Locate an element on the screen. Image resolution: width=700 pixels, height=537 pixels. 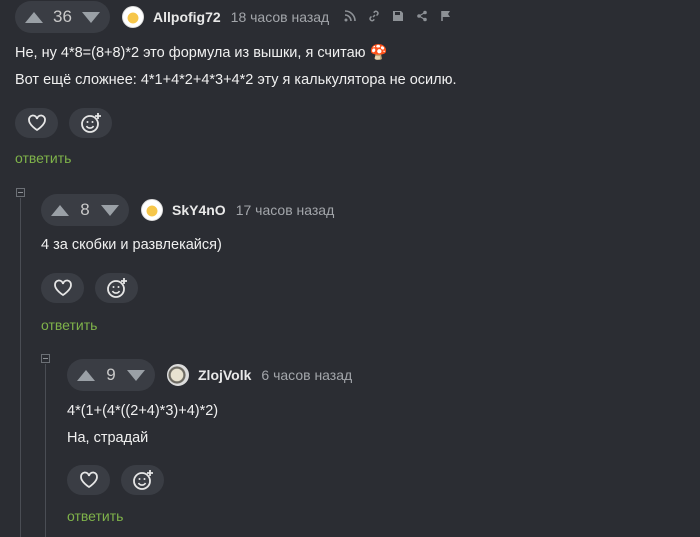
author-name: SkY4nO is located at coordinates (199, 210).